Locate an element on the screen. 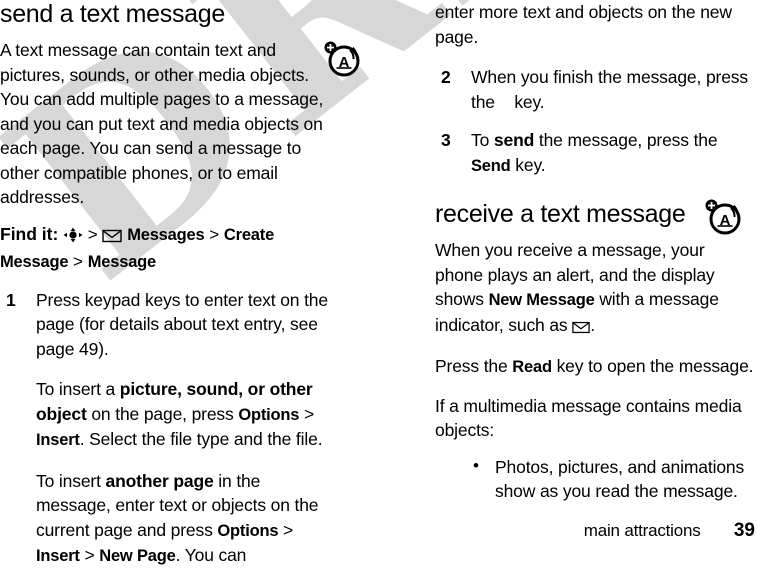 The width and height of the screenshot is (757, 569). insert-object-tail: . Select the file type and the file. is located at coordinates (201, 439).